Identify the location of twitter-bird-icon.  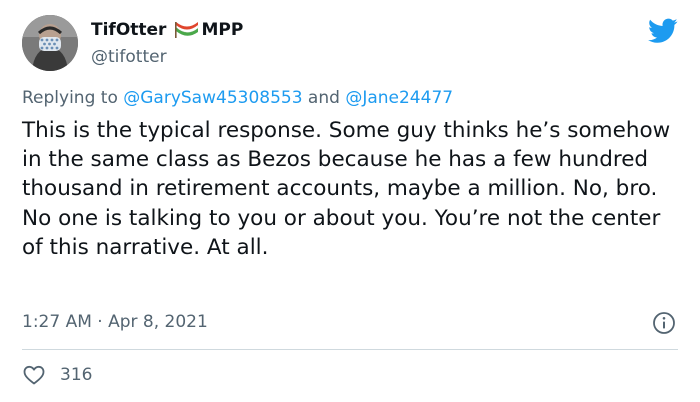
(663, 31).